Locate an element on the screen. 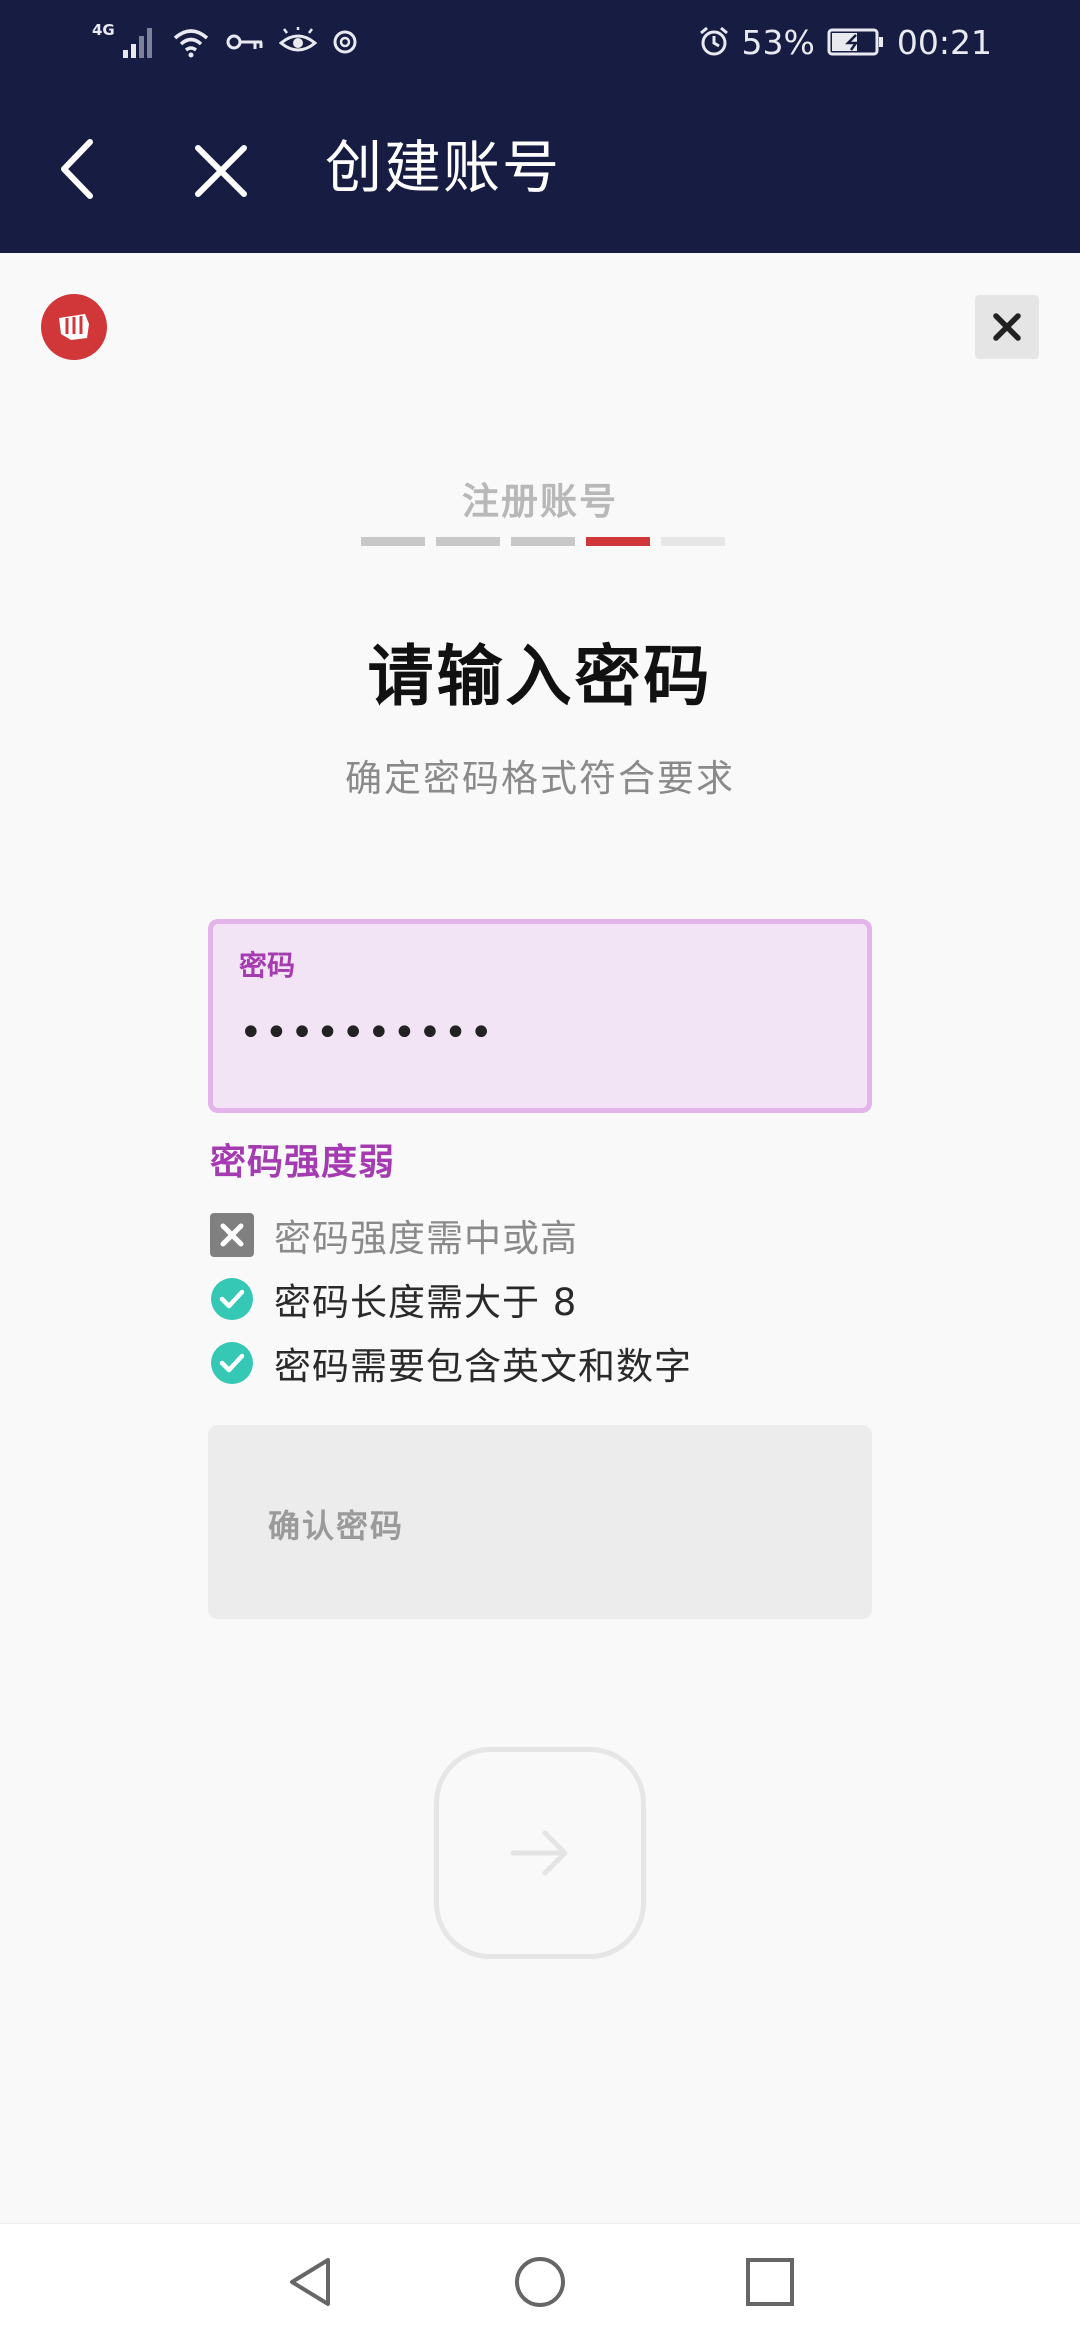 The image size is (1080, 2341). page-heading: 请输入密码 is located at coordinates (540, 676).